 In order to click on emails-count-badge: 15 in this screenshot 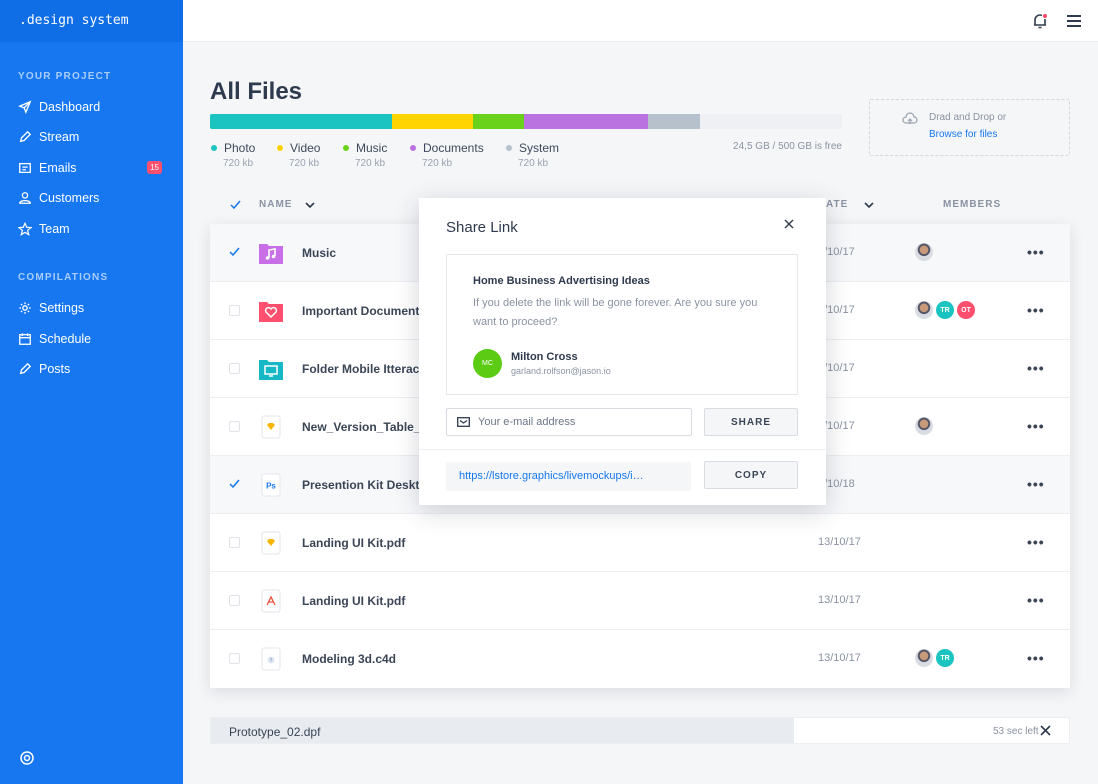, I will do `click(154, 167)`.